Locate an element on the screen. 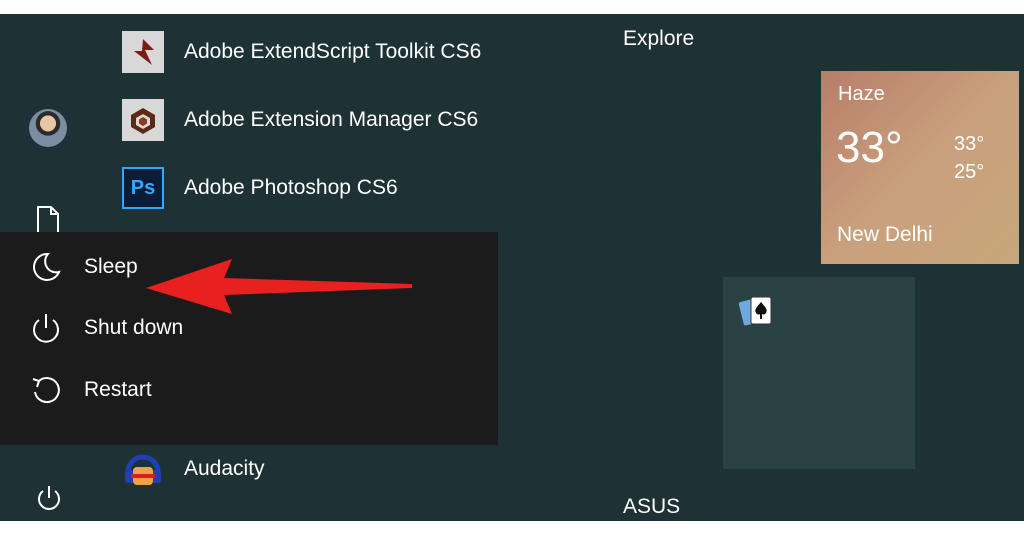  tile-group-title-explore: Explore is located at coordinates (659, 38).